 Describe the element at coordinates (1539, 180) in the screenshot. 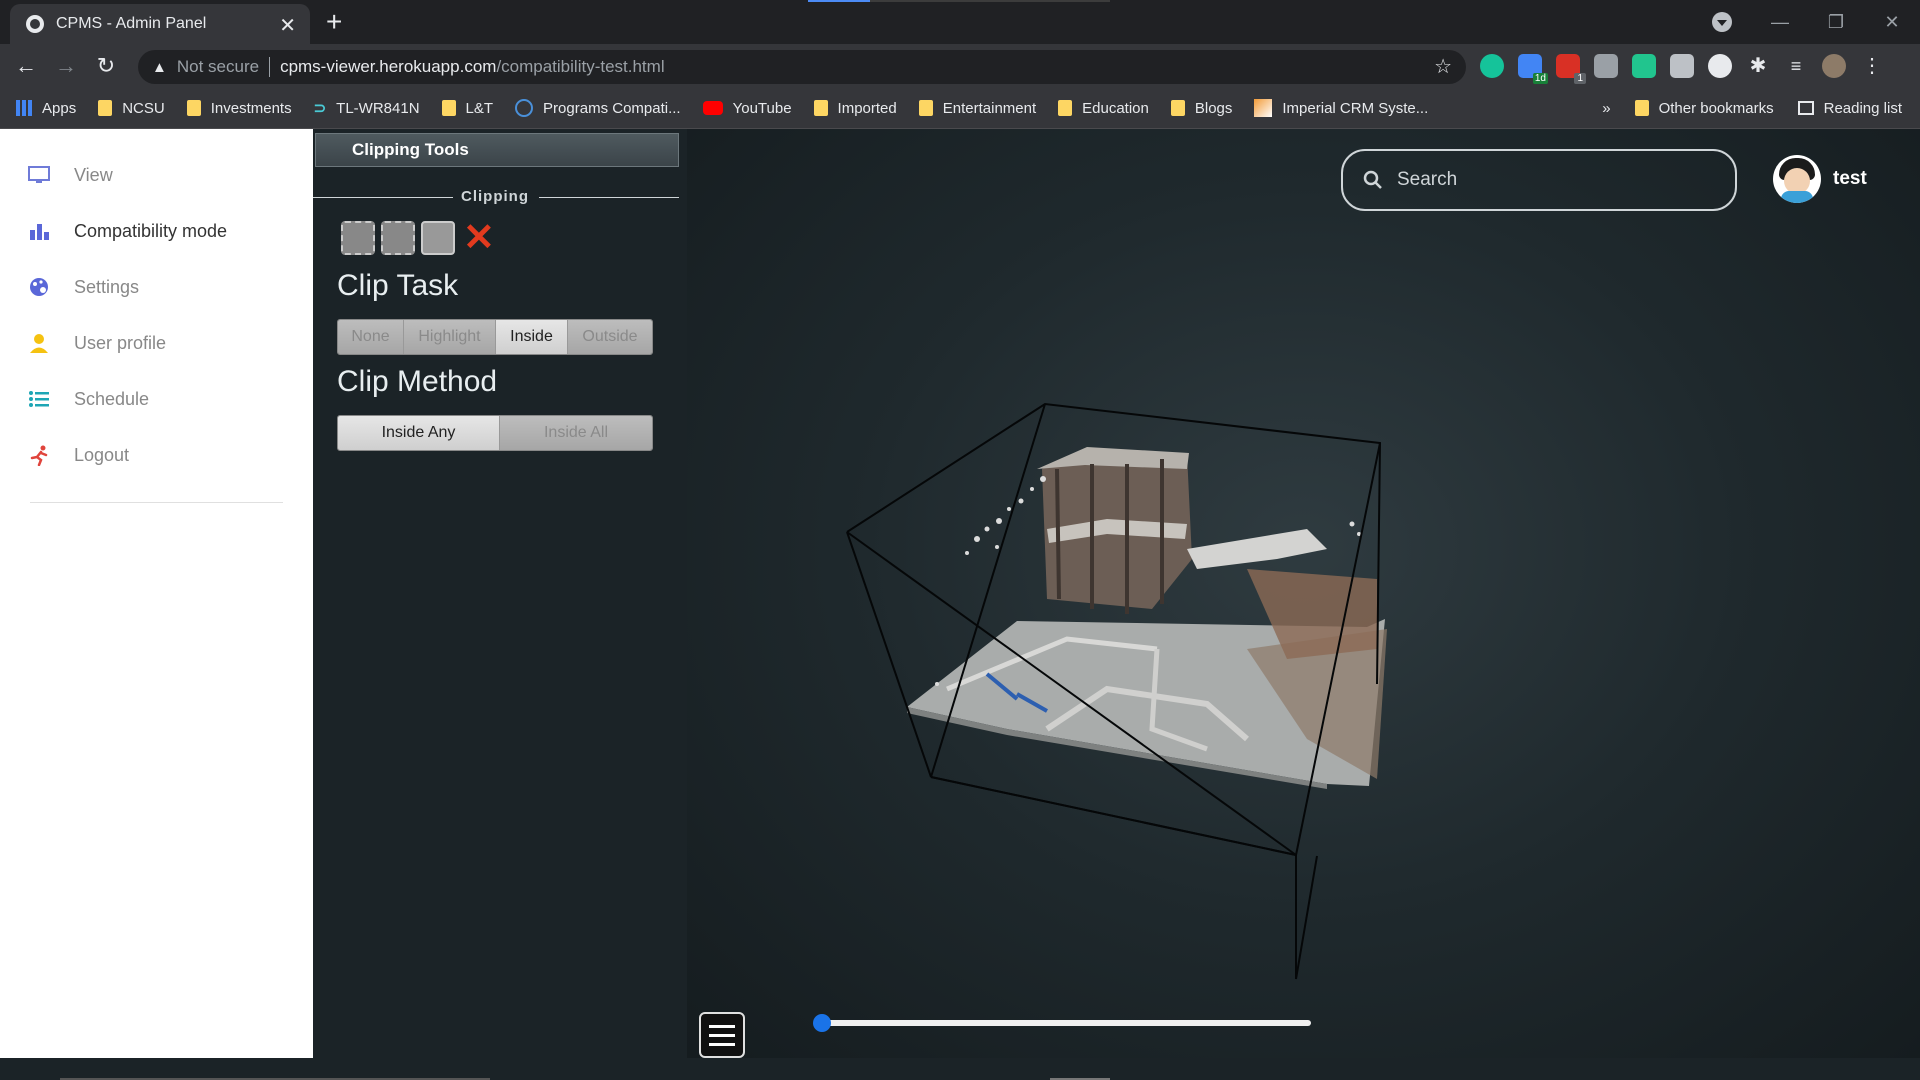

I see `search-box: Search` at that location.